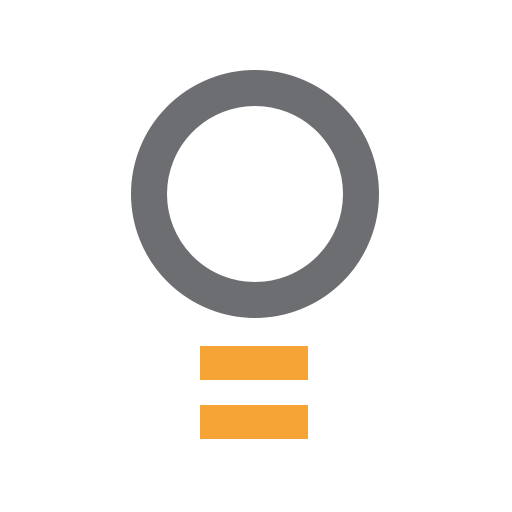 This screenshot has height=512, width=512. What do you see at coordinates (254, 363) in the screenshot?
I see `bulb-base-top-bar` at bounding box center [254, 363].